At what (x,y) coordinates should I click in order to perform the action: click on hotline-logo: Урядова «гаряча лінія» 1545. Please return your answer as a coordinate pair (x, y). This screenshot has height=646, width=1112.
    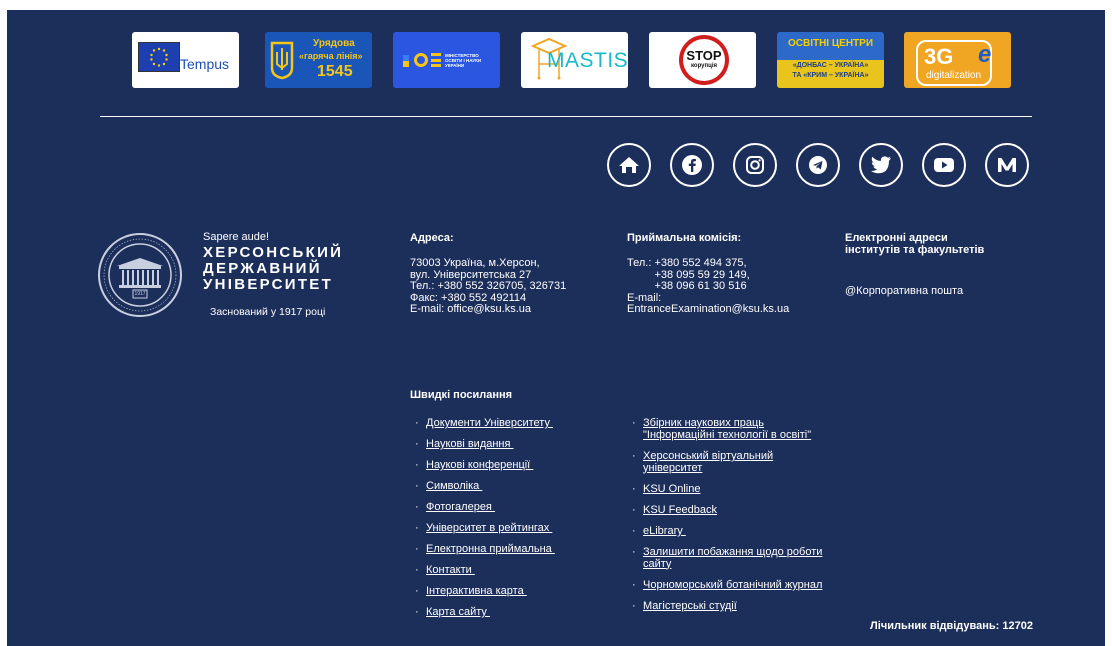
    Looking at the image, I should click on (318, 60).